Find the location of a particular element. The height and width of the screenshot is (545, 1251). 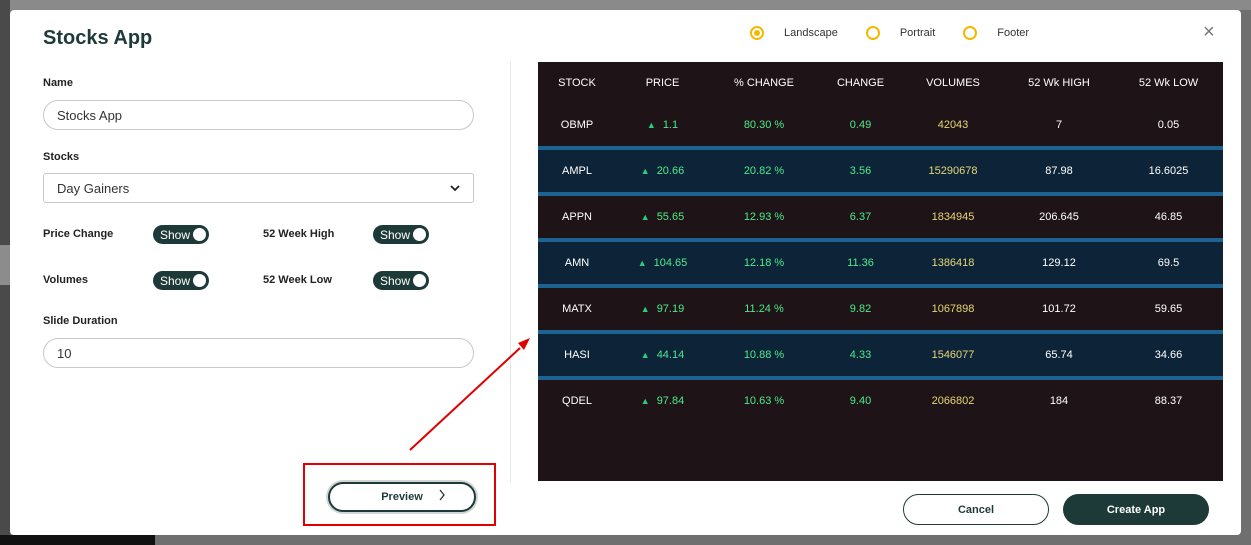

table-row: AMN ▲ 104.65 12.18 % 11.36 1386418 129.12 69.5 is located at coordinates (880, 263).